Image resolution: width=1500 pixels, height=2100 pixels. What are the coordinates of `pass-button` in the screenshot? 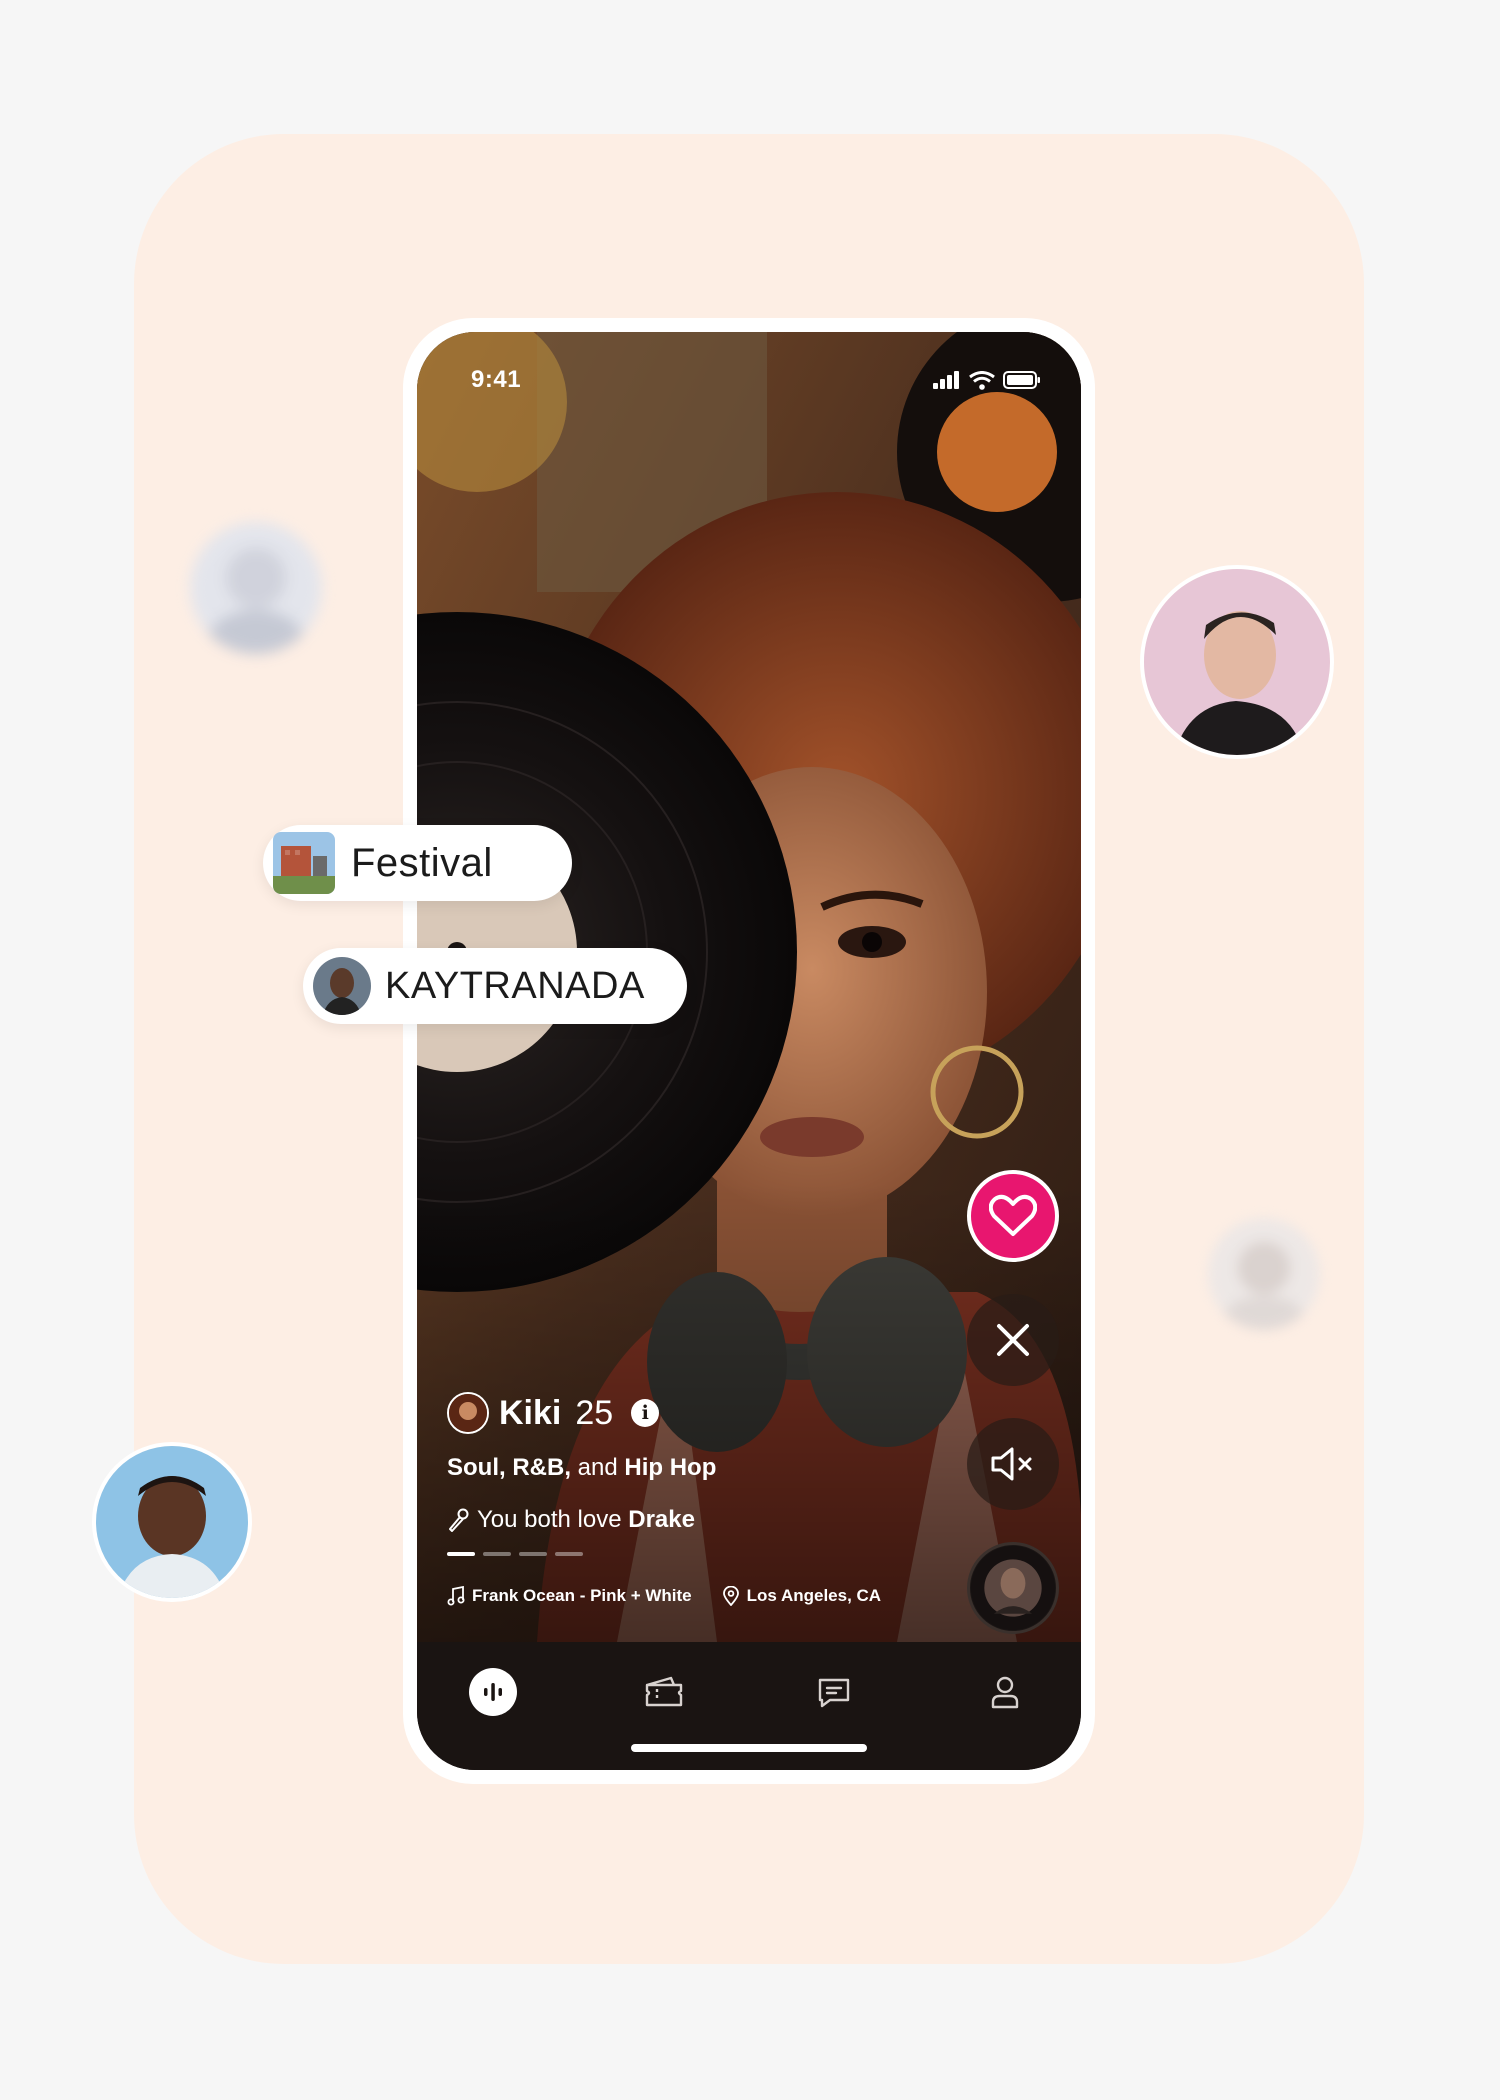 It's located at (1013, 1340).